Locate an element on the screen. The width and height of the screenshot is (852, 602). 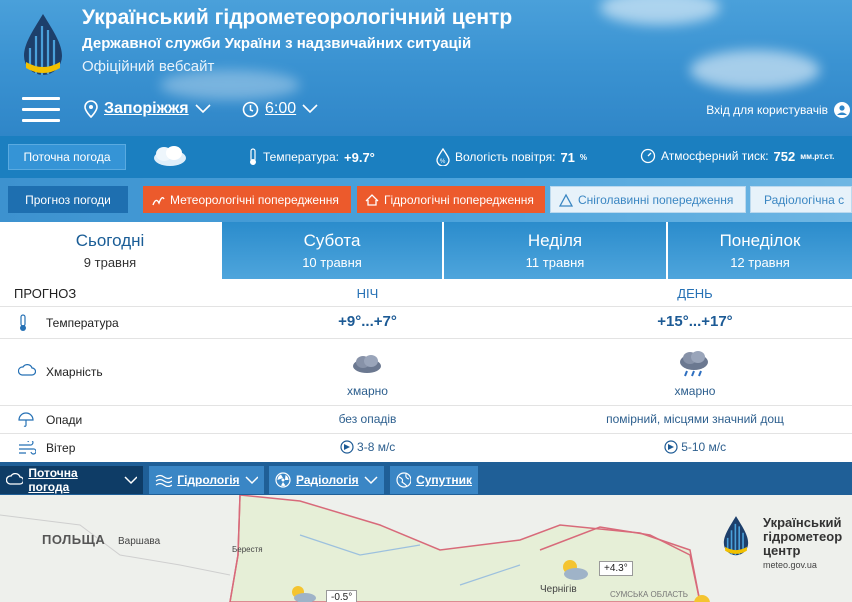
day-cloudiness: хмарно is located at coordinates (695, 391).